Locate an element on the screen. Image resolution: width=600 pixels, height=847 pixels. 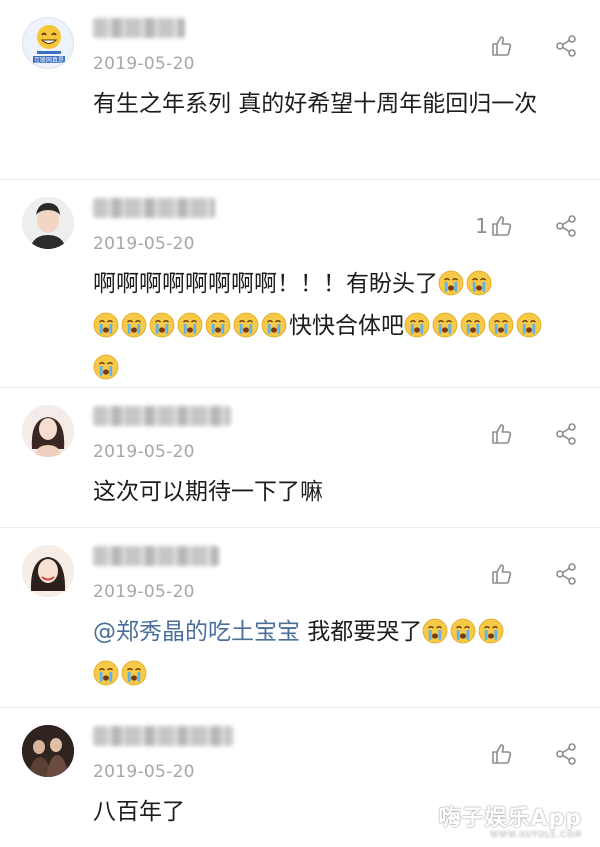
smile-emoji-avatar-icon: 互联网真是 is located at coordinates (49, 44).